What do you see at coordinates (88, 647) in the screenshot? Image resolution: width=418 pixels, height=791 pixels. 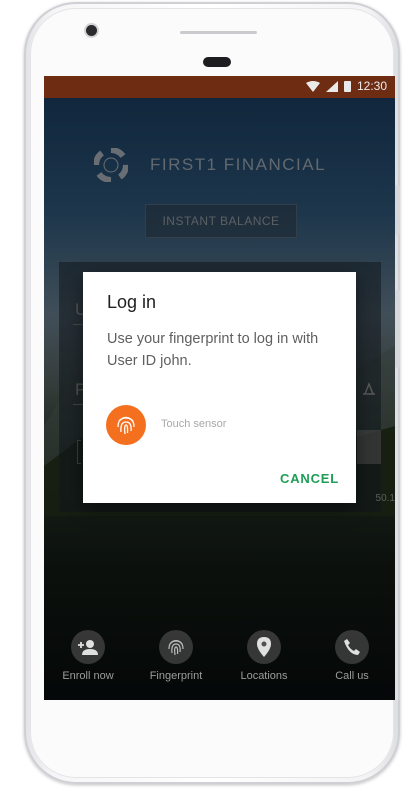 I see `person-add-icon` at bounding box center [88, 647].